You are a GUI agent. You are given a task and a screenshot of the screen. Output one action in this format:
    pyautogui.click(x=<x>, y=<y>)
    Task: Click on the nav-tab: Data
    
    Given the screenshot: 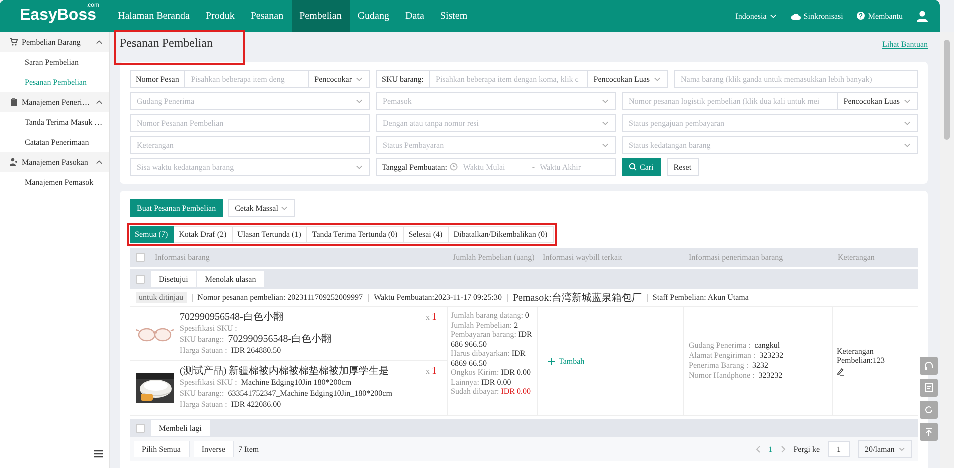 What is the action you would take?
    pyautogui.click(x=415, y=16)
    